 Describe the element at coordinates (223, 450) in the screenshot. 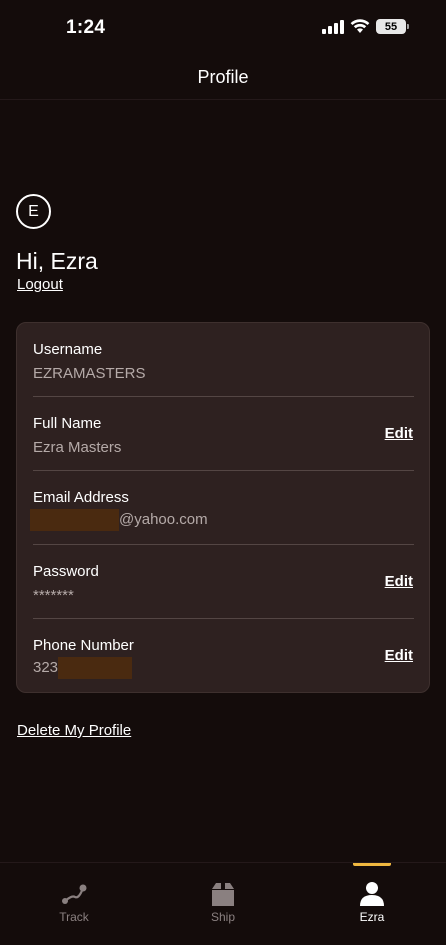

I see `full-name-field: Full Name Ezra Masters` at that location.